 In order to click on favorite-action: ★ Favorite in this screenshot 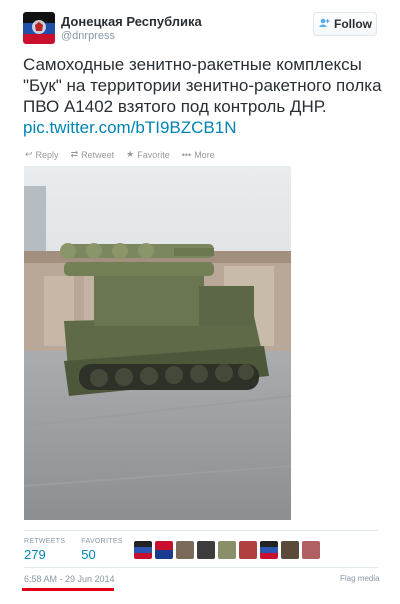, I will do `click(148, 154)`.